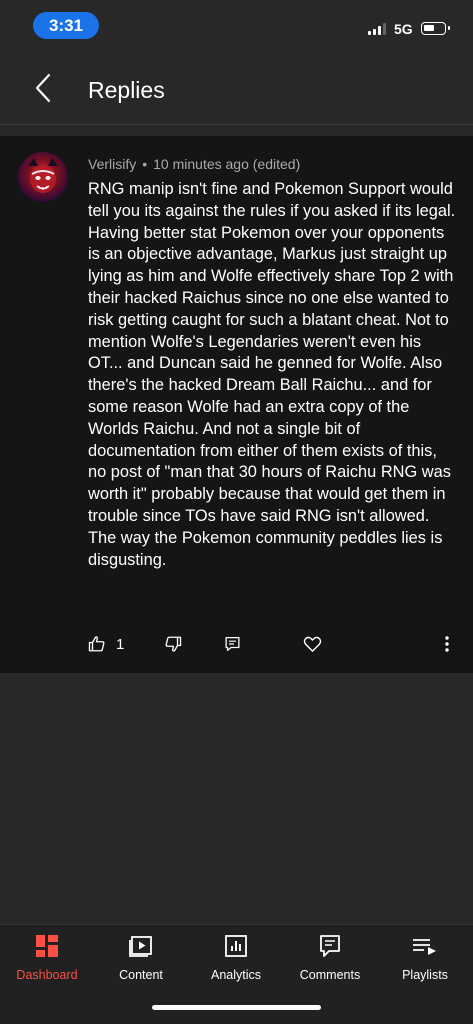  Describe the element at coordinates (378, 29) in the screenshot. I see `signal-icon` at that location.